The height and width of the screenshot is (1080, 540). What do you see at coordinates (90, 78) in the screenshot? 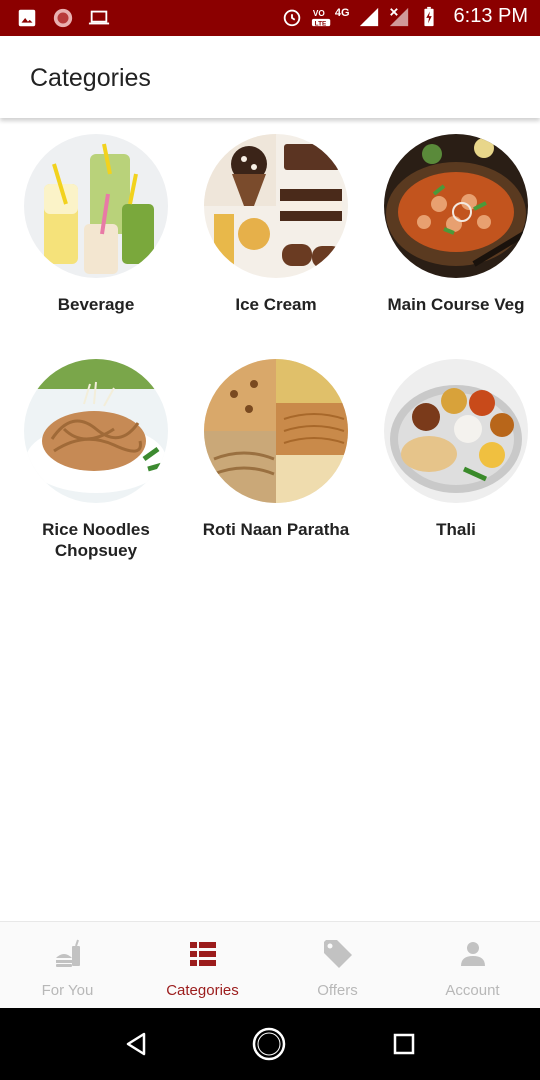
I see `page-title: Categories` at bounding box center [90, 78].